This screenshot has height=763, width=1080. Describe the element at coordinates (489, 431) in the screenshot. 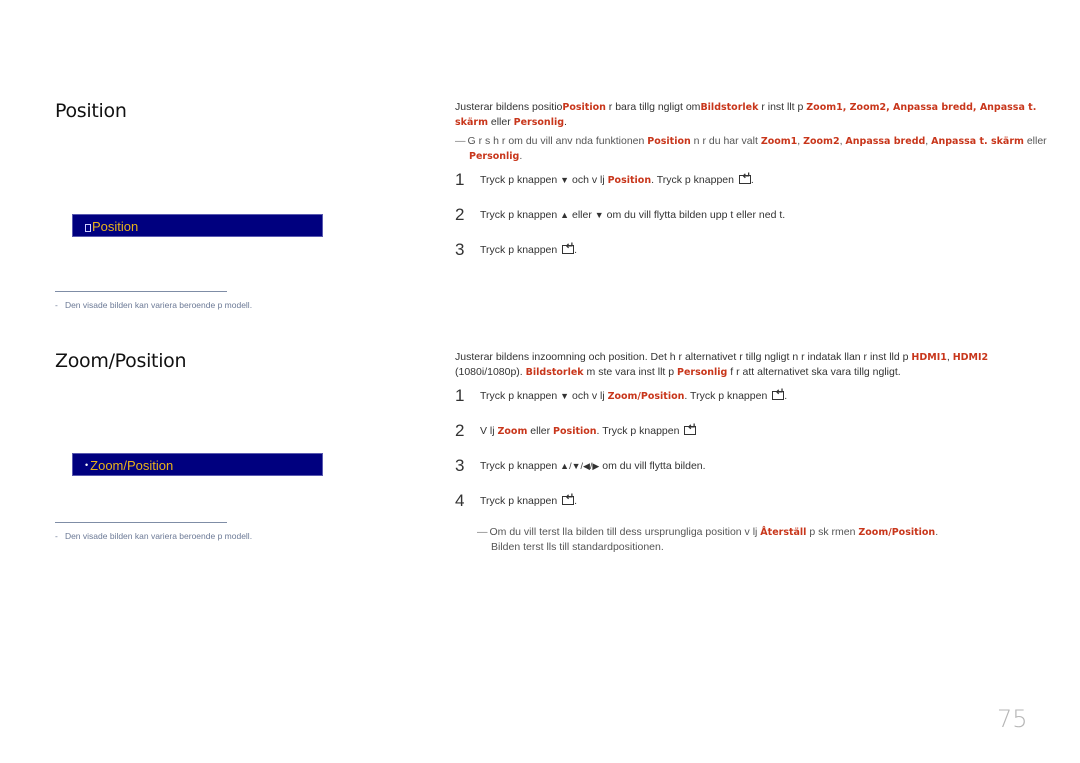

I see `text: V lj` at that location.